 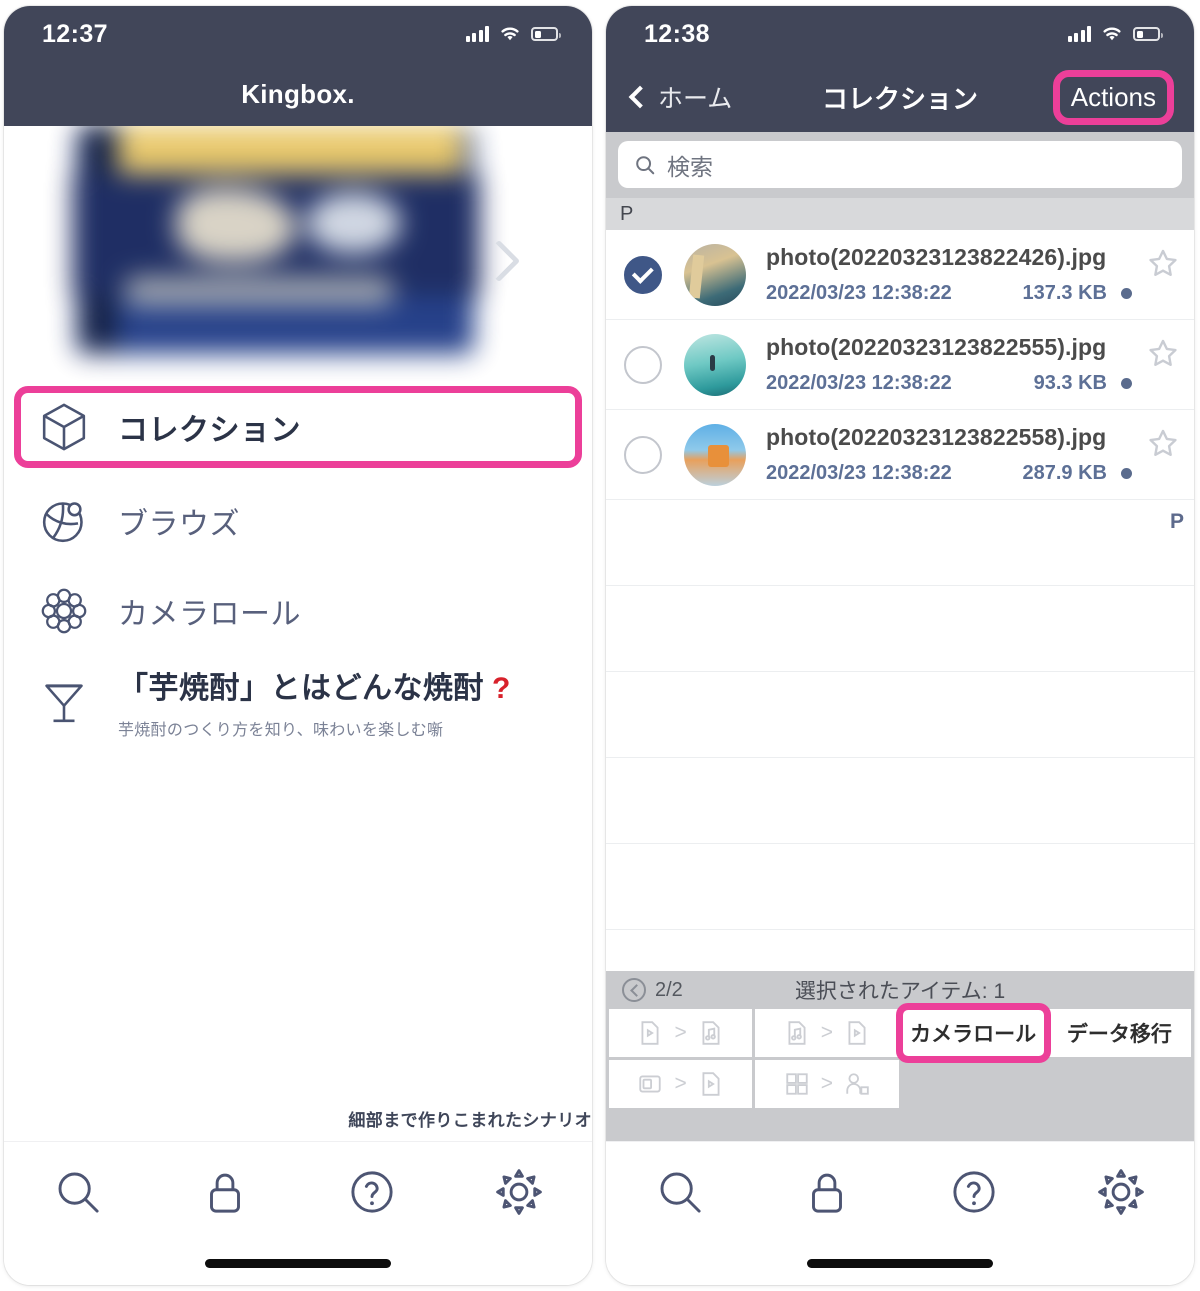 What do you see at coordinates (75, 33) in the screenshot?
I see `status-clock: 12:37` at bounding box center [75, 33].